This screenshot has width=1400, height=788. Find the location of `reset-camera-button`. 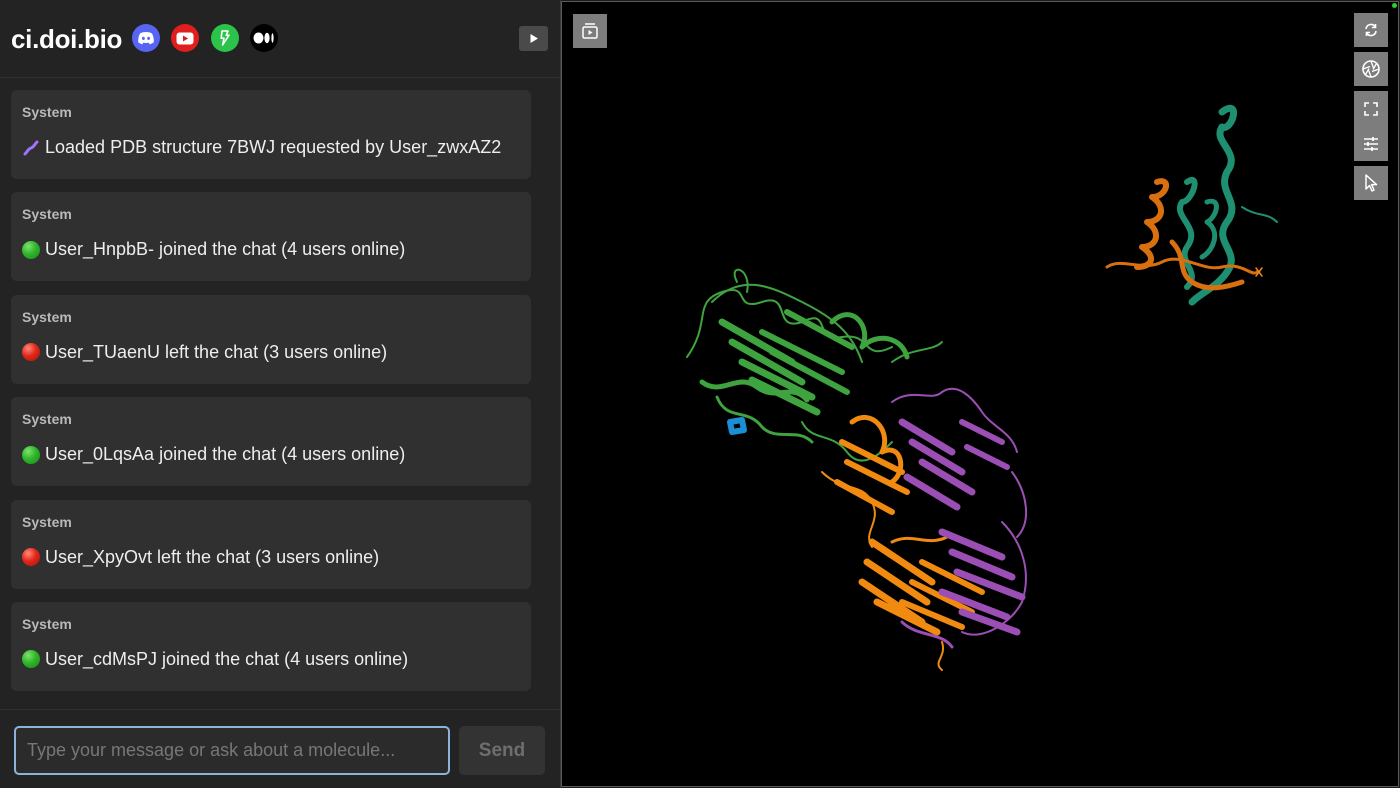

reset-camera-button is located at coordinates (1371, 30).